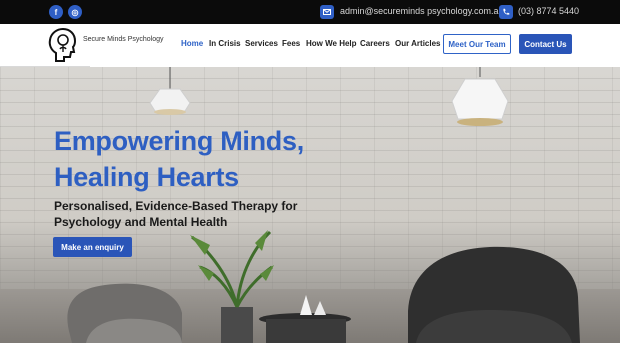 Image resolution: width=620 pixels, height=343 pixels. What do you see at coordinates (92, 247) in the screenshot?
I see `make-an-enquiry-button: Make an enquiry` at bounding box center [92, 247].